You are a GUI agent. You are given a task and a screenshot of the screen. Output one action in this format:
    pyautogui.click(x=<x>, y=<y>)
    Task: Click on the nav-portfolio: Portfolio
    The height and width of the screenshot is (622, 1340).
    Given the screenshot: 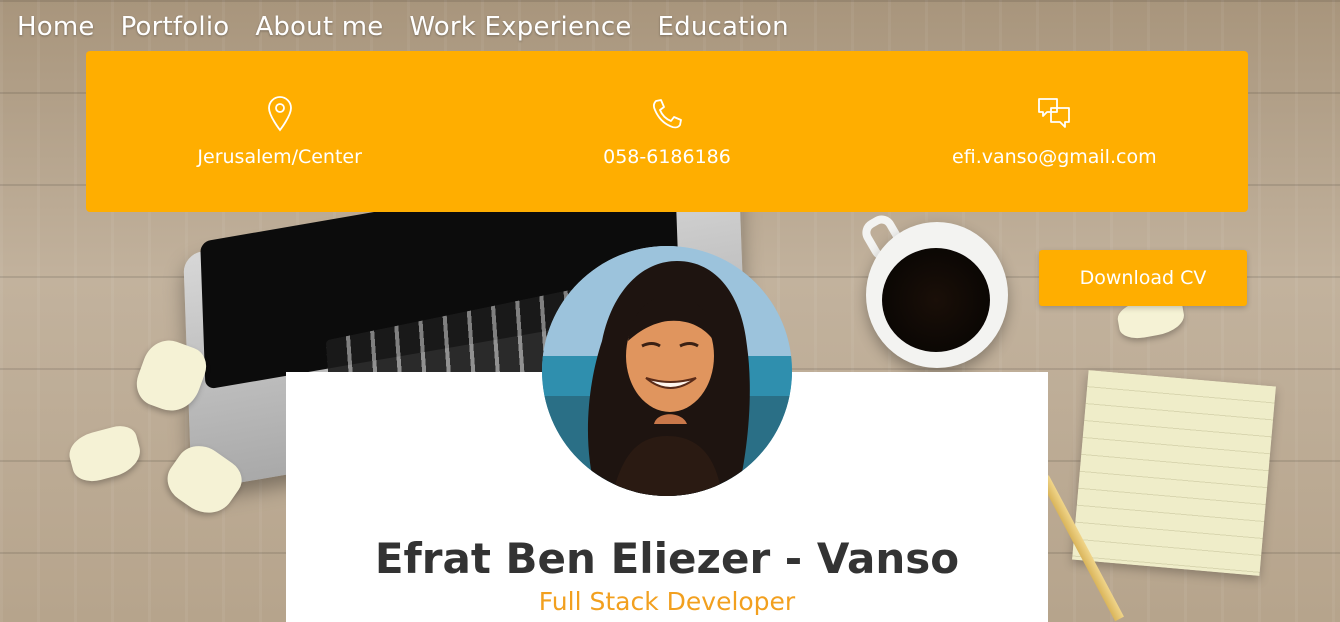 What is the action you would take?
    pyautogui.click(x=175, y=27)
    